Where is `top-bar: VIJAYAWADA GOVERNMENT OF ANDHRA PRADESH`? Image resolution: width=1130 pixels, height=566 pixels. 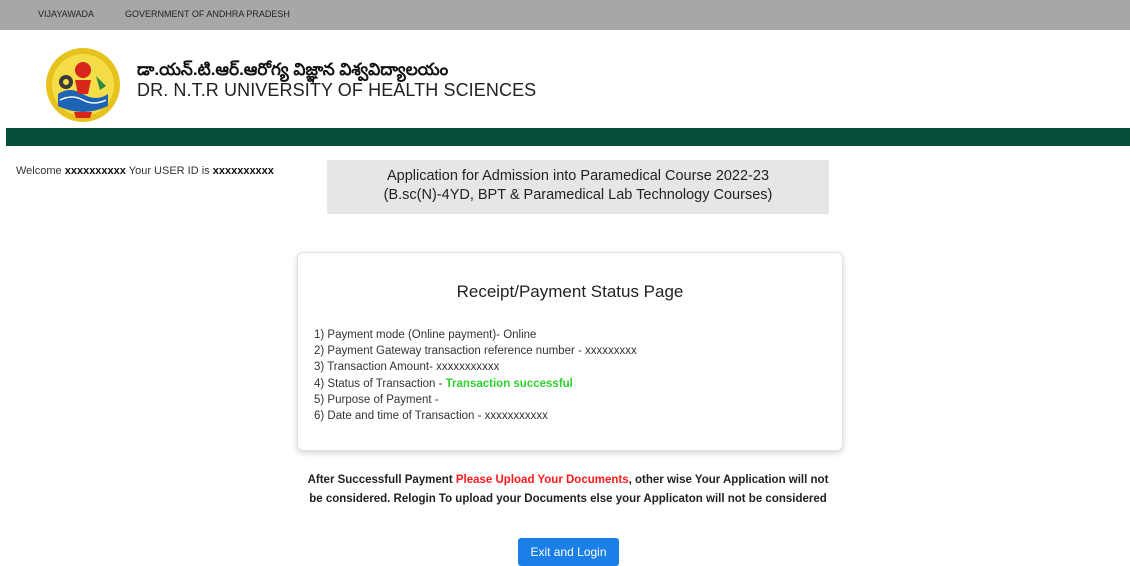 top-bar: VIJAYAWADA GOVERNMENT OF ANDHRA PRADESH is located at coordinates (565, 15).